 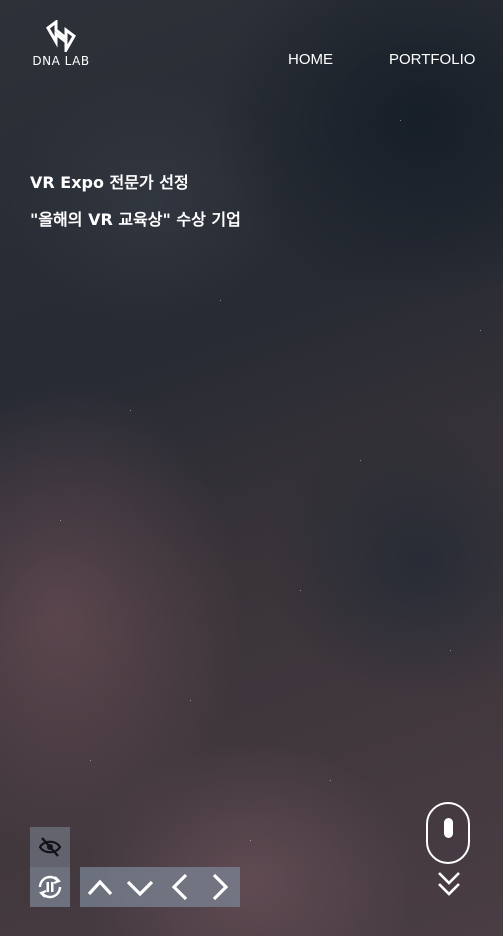 What do you see at coordinates (61, 36) in the screenshot?
I see `dna-lab-logo-icon` at bounding box center [61, 36].